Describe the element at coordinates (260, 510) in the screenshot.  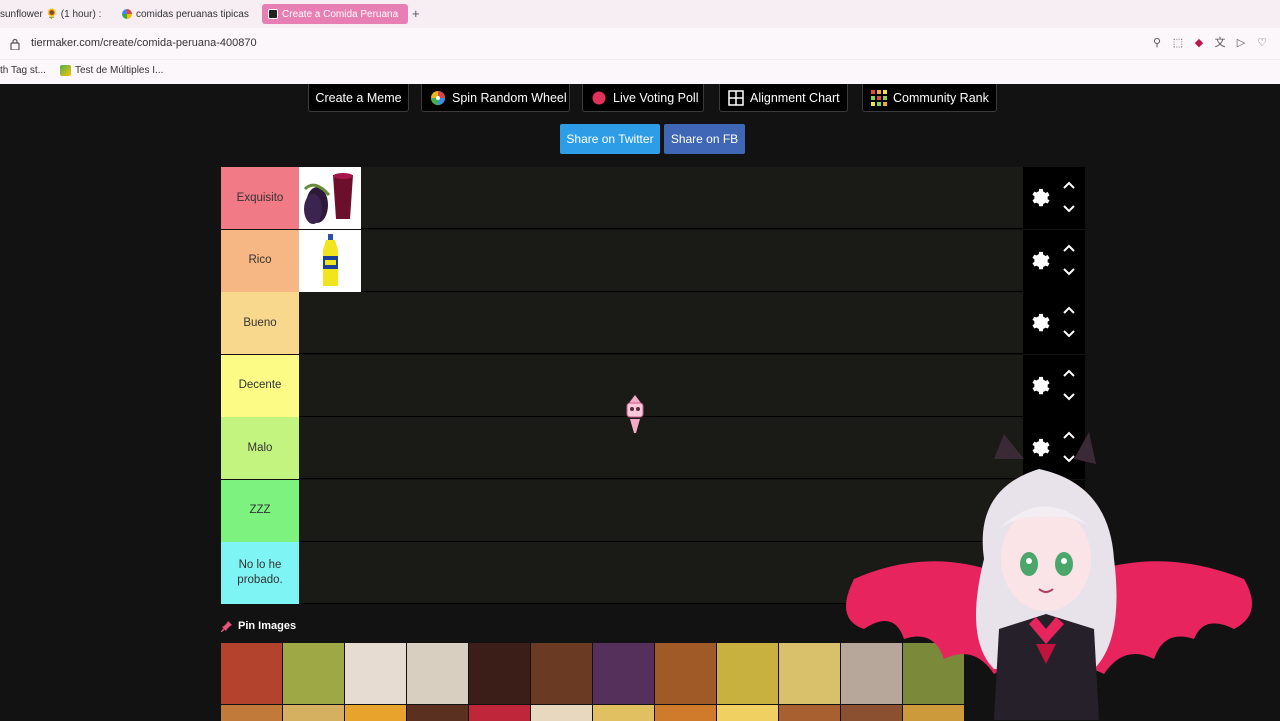
I see `tier-label: ZZZ` at that location.